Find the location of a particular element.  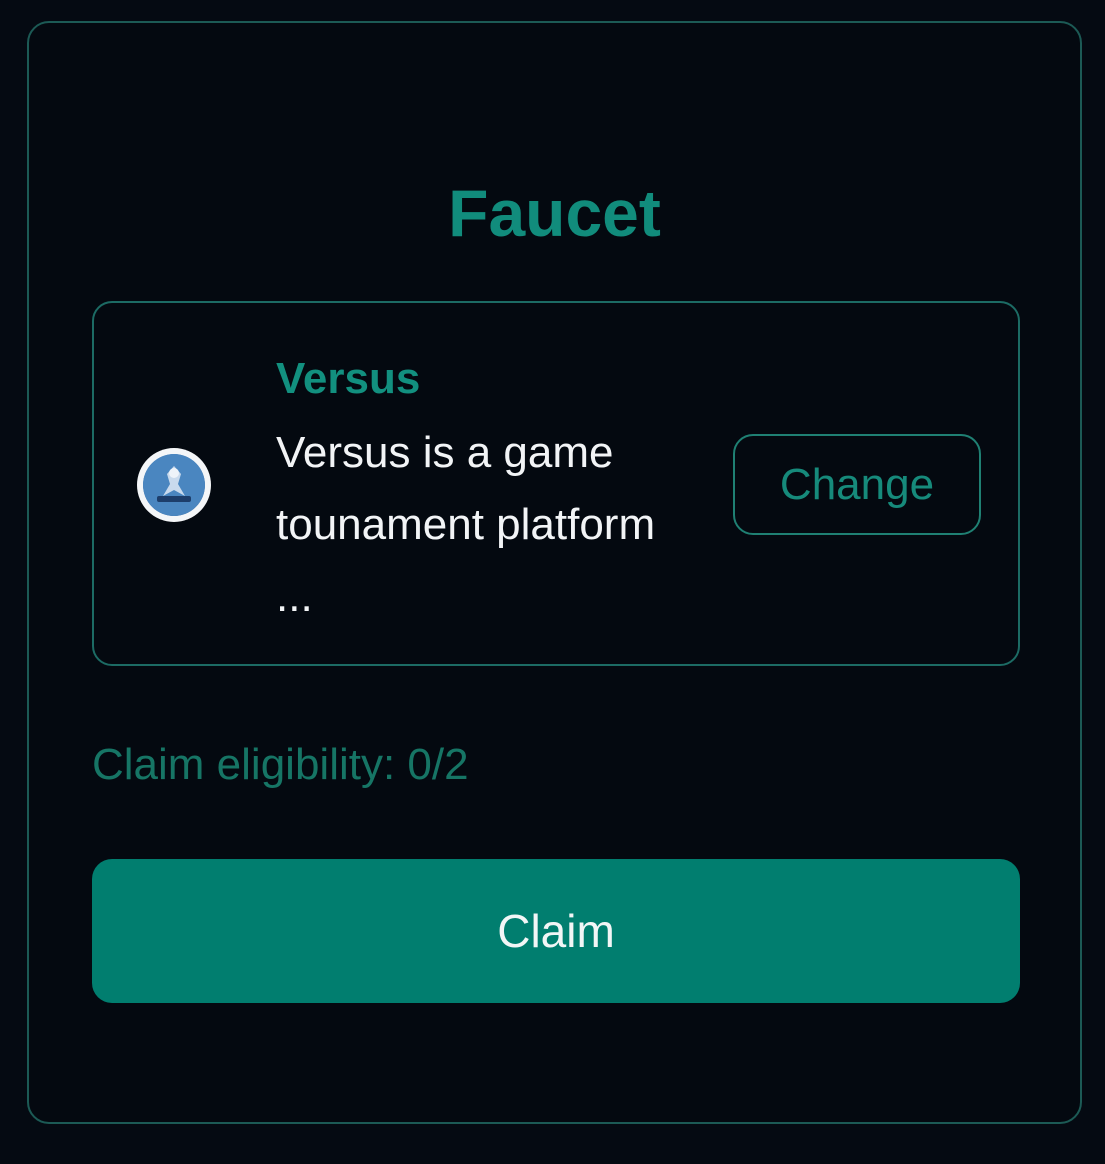

change-project-button: Change is located at coordinates (857, 484).